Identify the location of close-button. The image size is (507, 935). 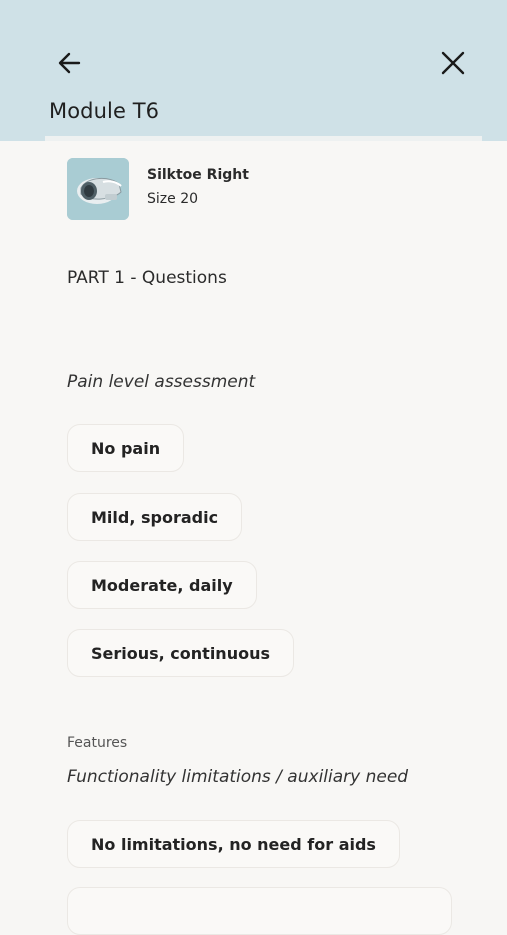
(453, 63).